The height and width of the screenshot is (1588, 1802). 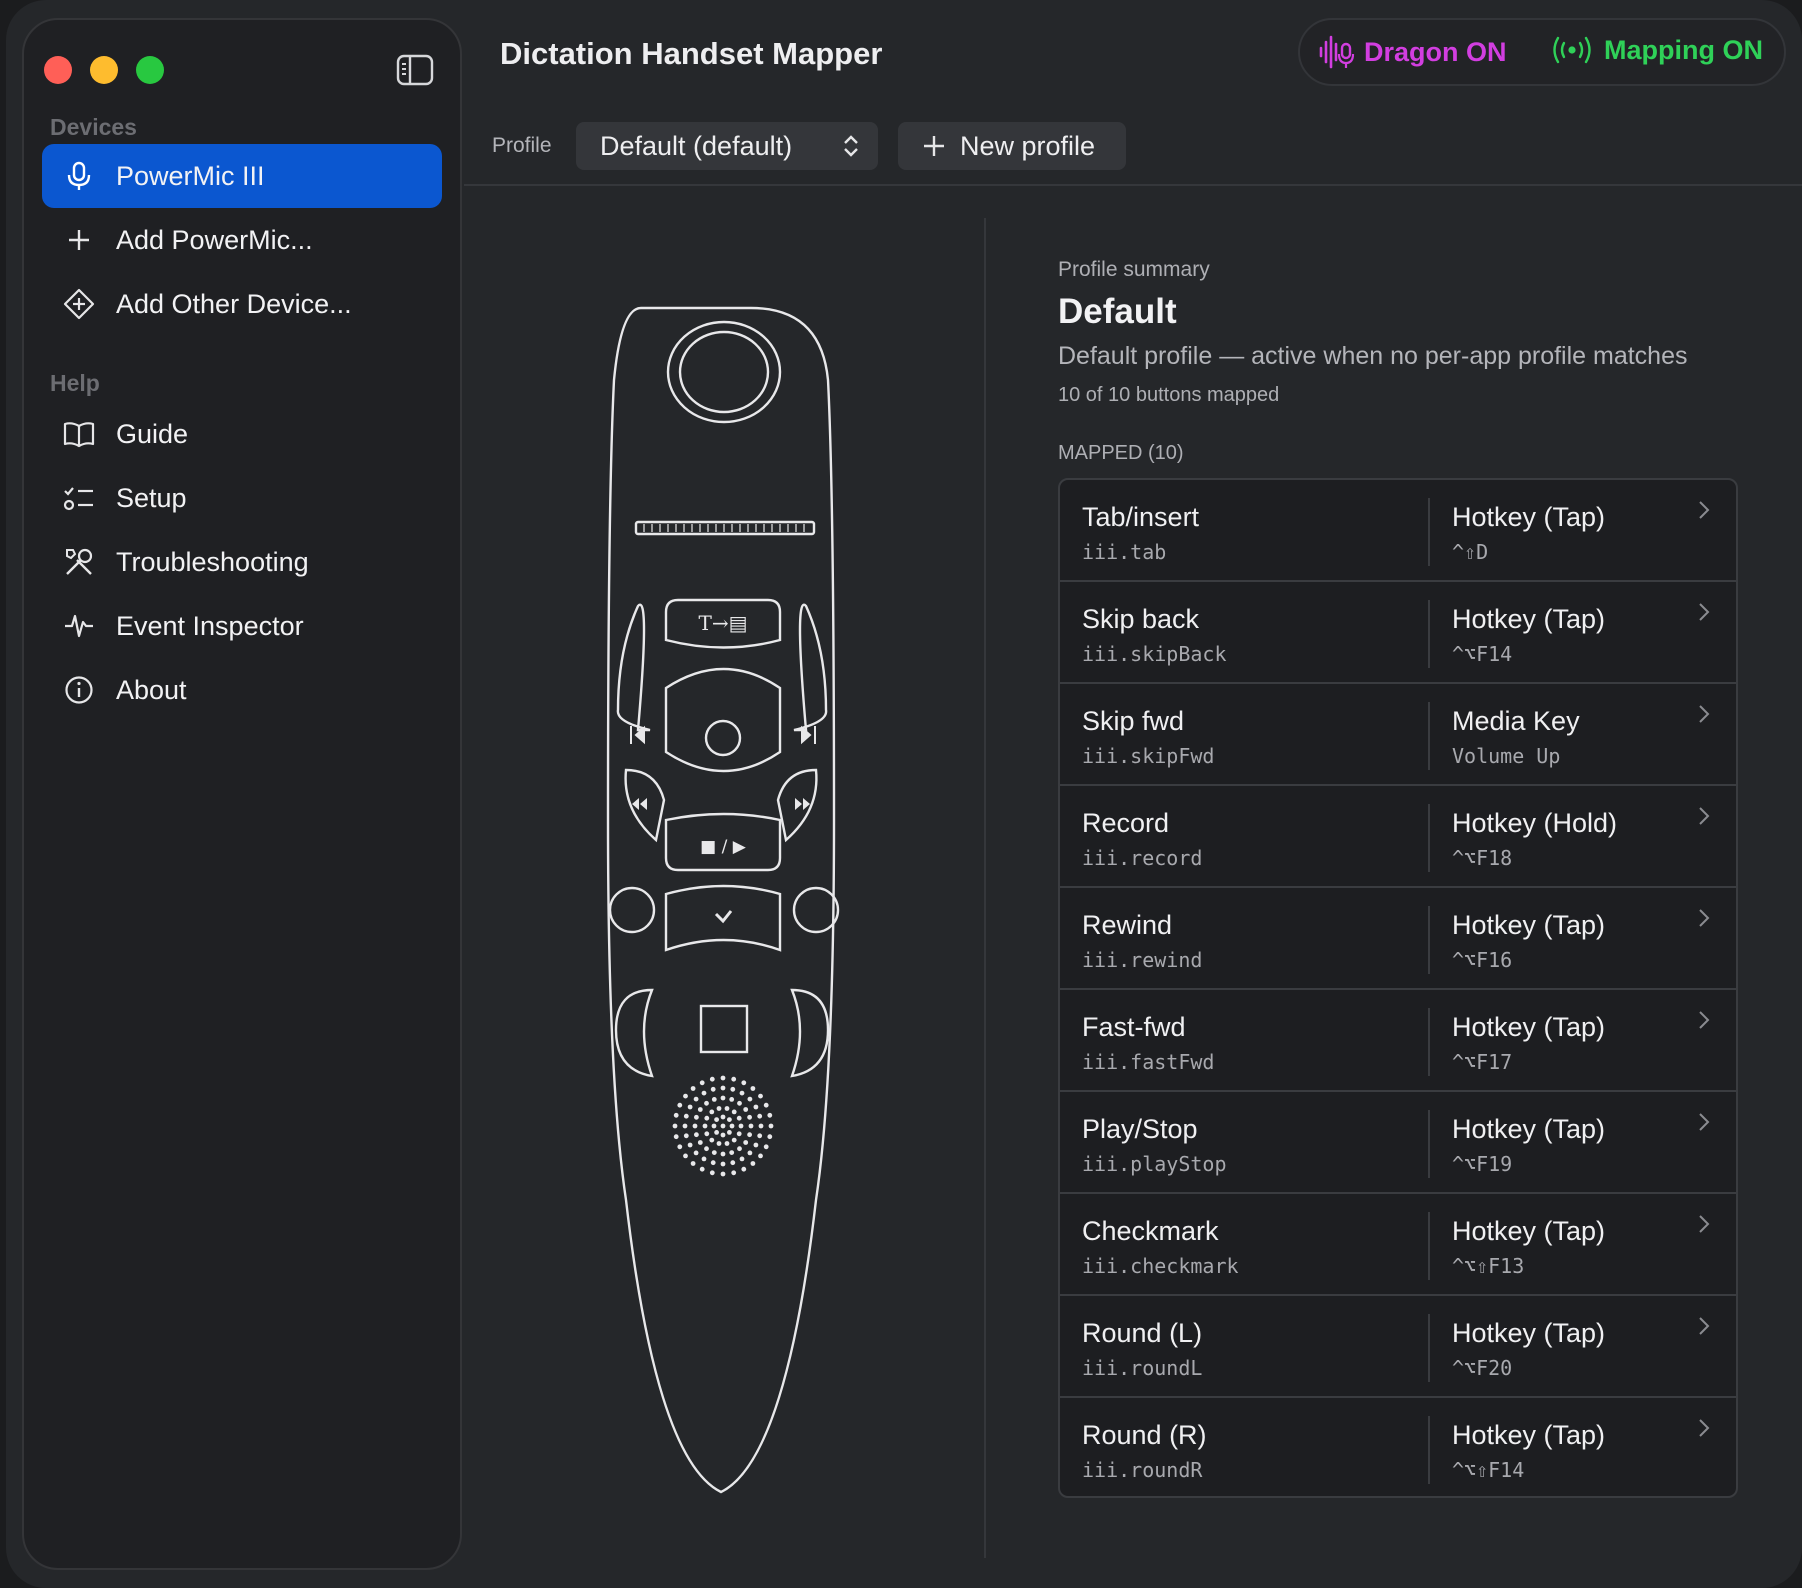 What do you see at coordinates (802, 804) in the screenshot?
I see `fast-fwd-glyph` at bounding box center [802, 804].